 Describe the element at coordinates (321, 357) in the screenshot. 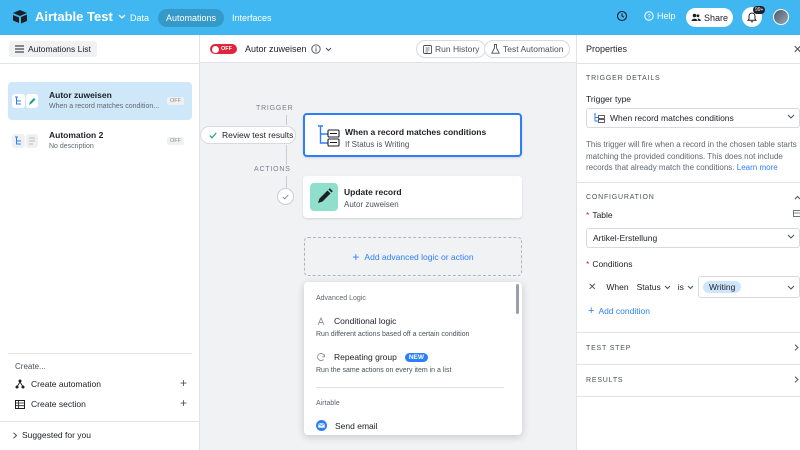

I see `repeat-icon` at that location.